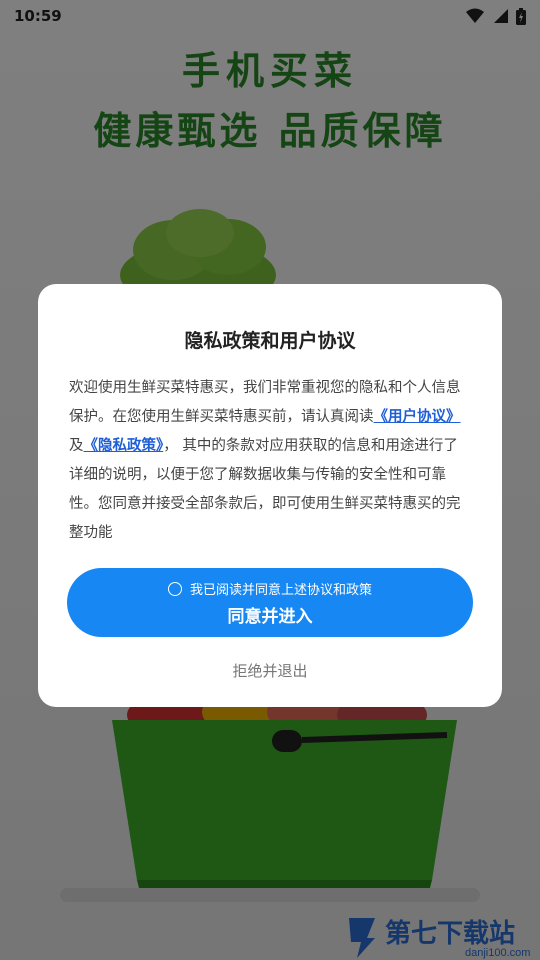 The image size is (540, 960). Describe the element at coordinates (76, 446) in the screenshot. I see `body-text-and: 及` at that location.